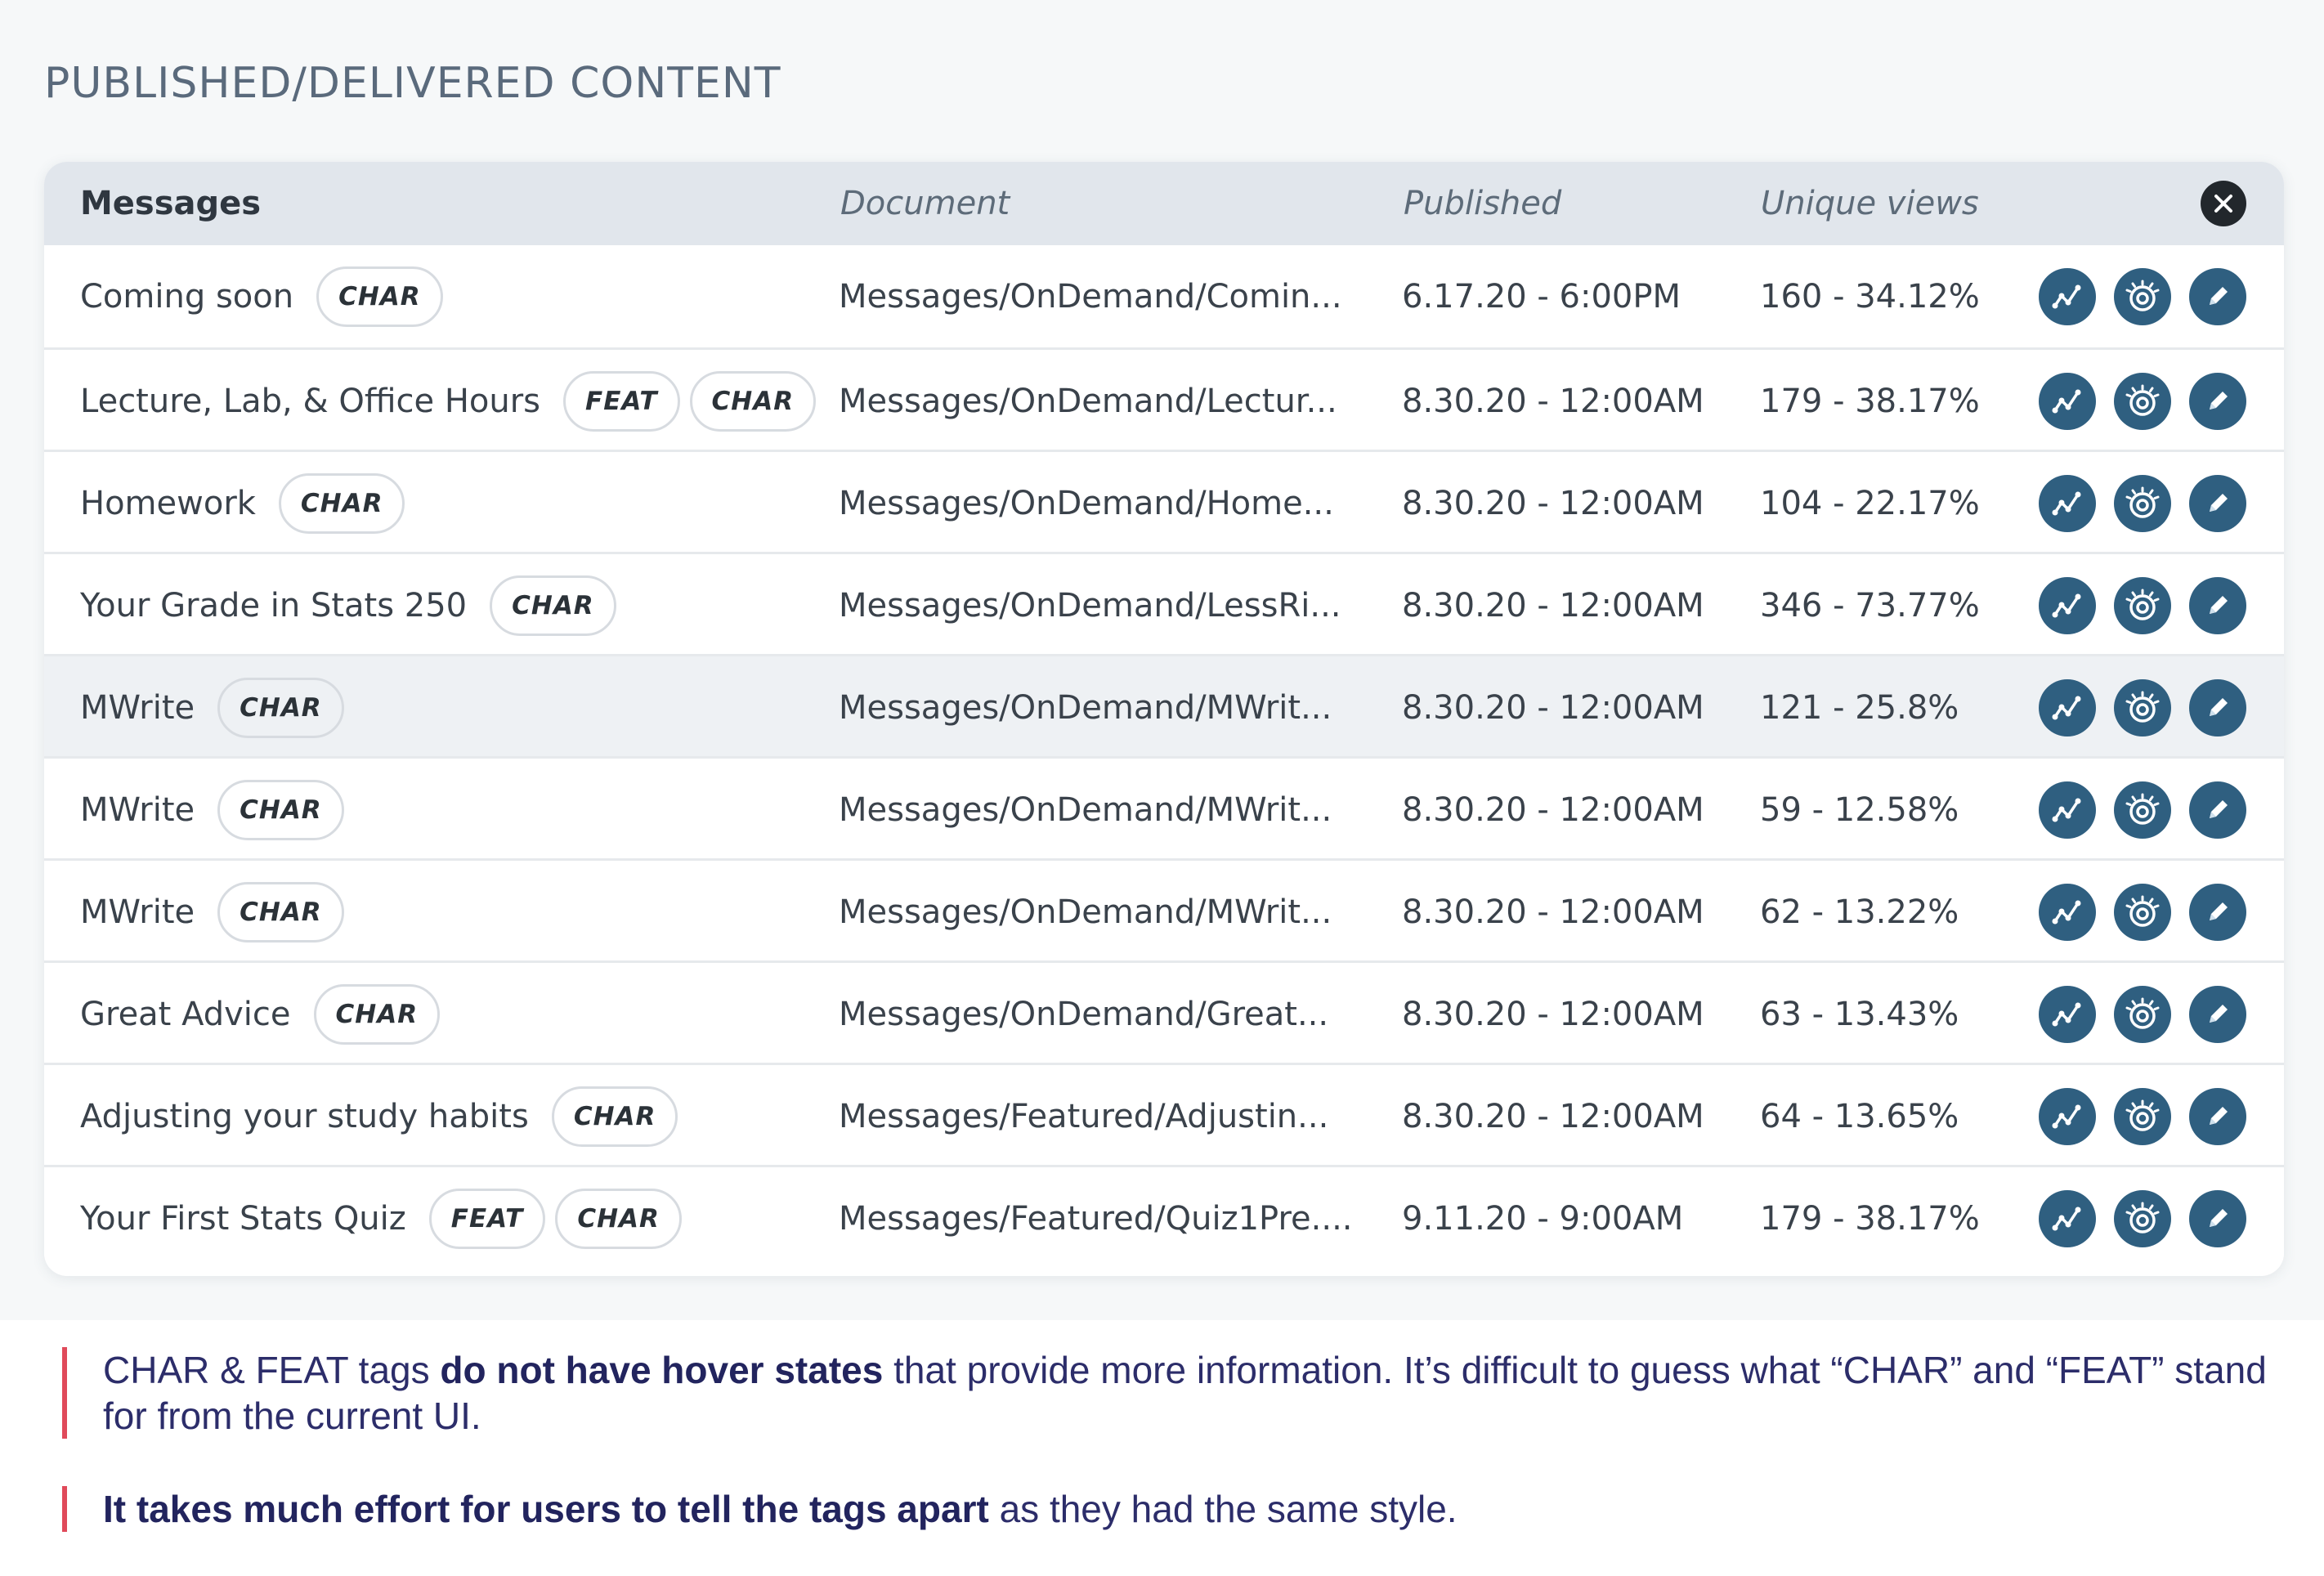  Describe the element at coordinates (1164, 203) in the screenshot. I see `table-header: Messages Document Published Unique views` at that location.